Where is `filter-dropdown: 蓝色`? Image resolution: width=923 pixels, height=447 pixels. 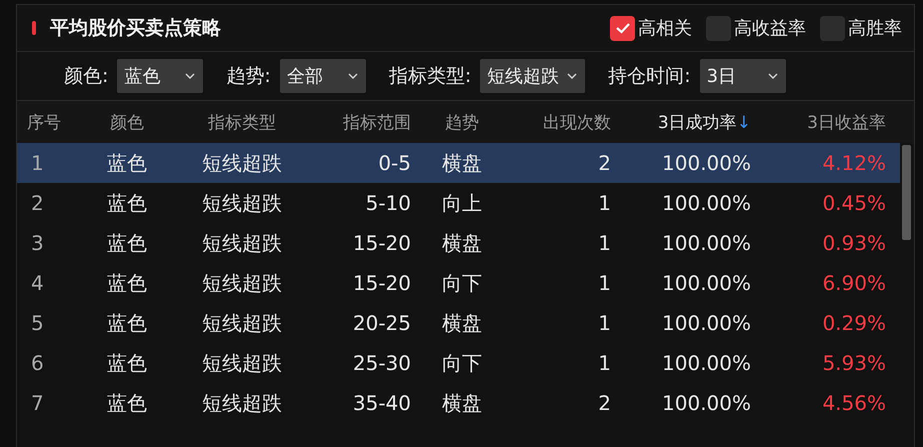 filter-dropdown: 蓝色 is located at coordinates (160, 76).